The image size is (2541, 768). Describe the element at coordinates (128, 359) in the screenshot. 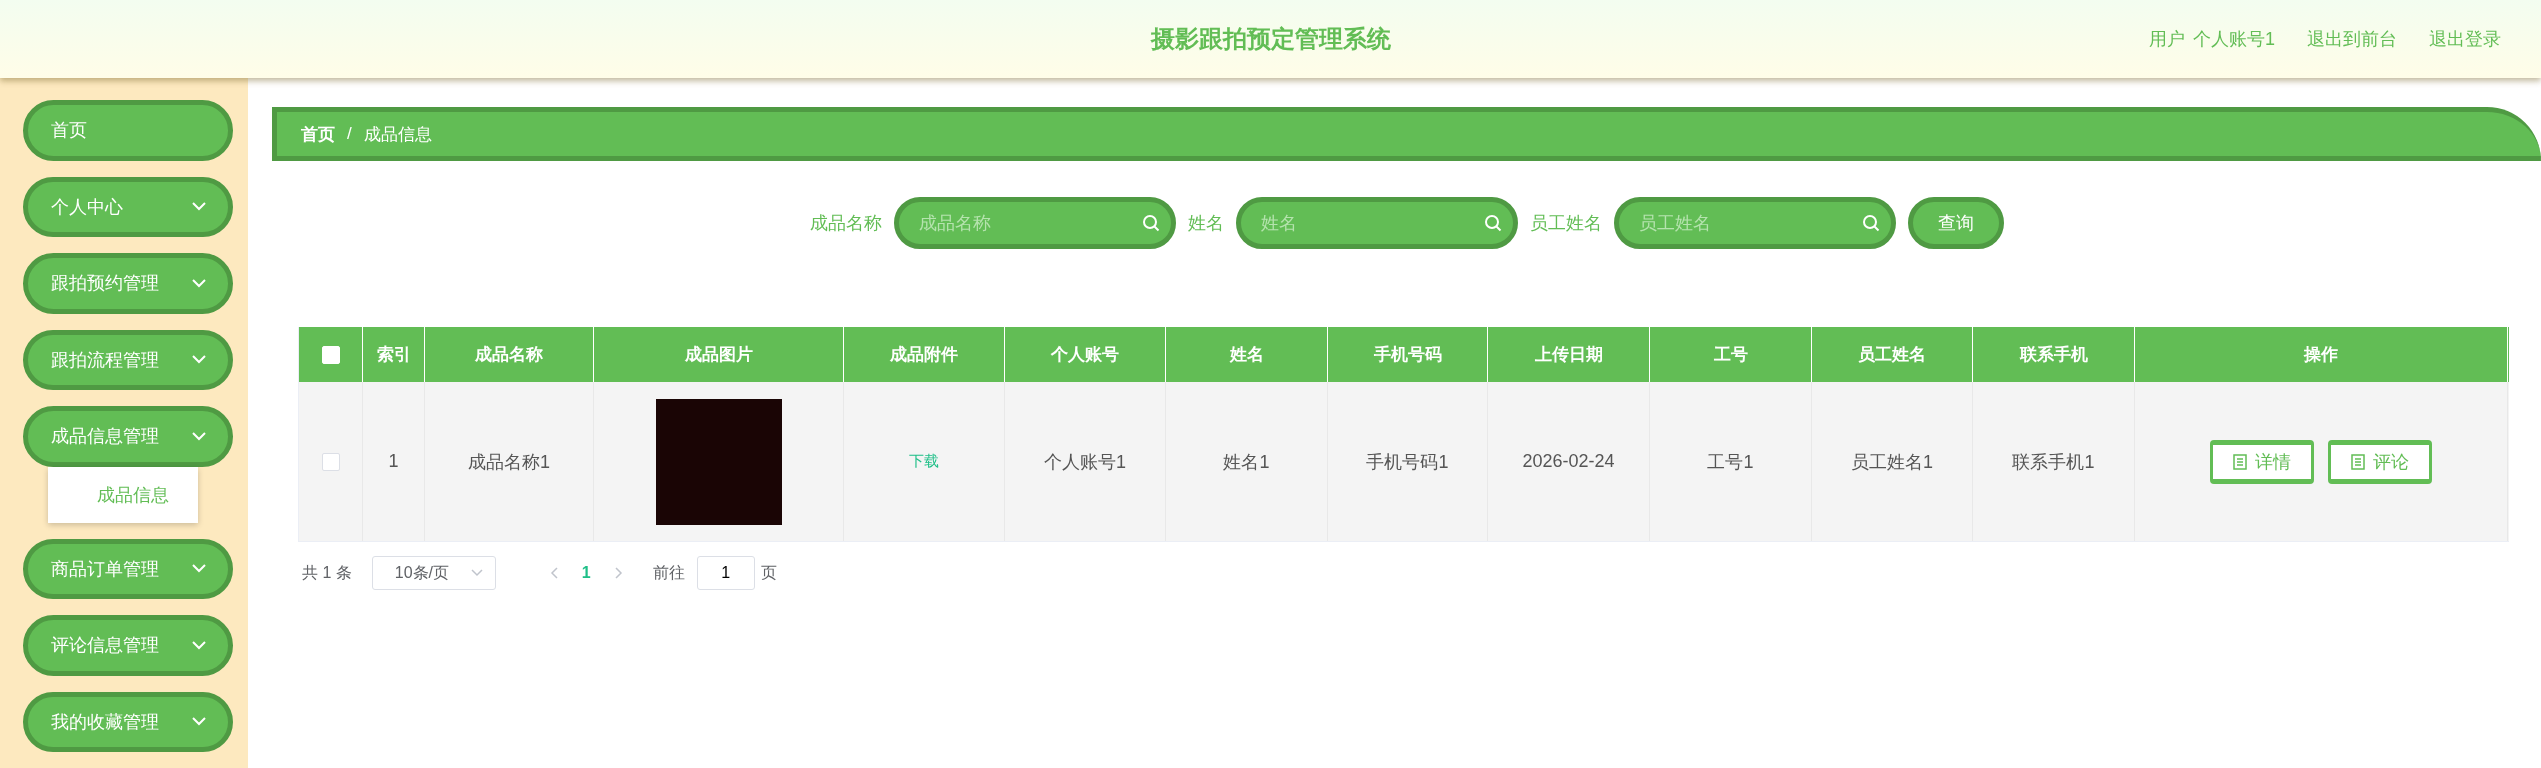

I see `menu-item: 跟拍流程管理` at that location.